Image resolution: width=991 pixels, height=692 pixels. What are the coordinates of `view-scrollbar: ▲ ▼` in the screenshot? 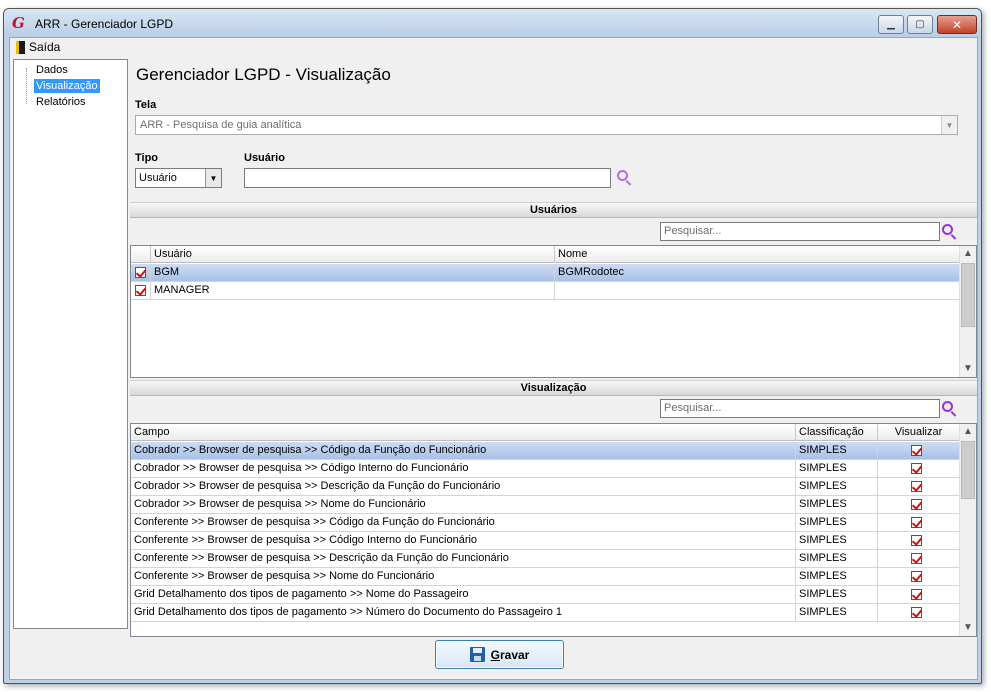 It's located at (967, 530).